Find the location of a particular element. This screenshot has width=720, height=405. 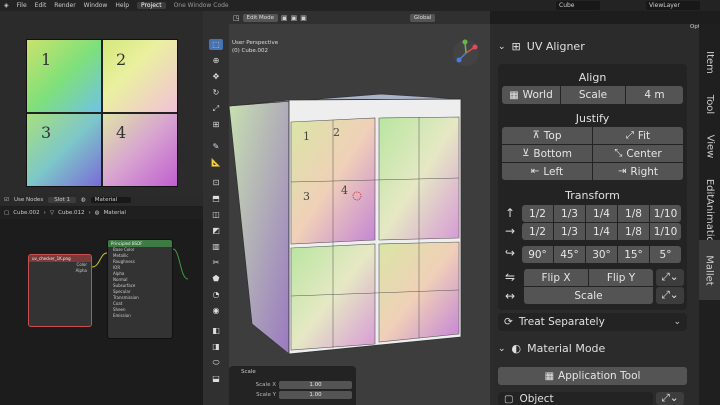

measure-icon: 📐 is located at coordinates (216, 162).